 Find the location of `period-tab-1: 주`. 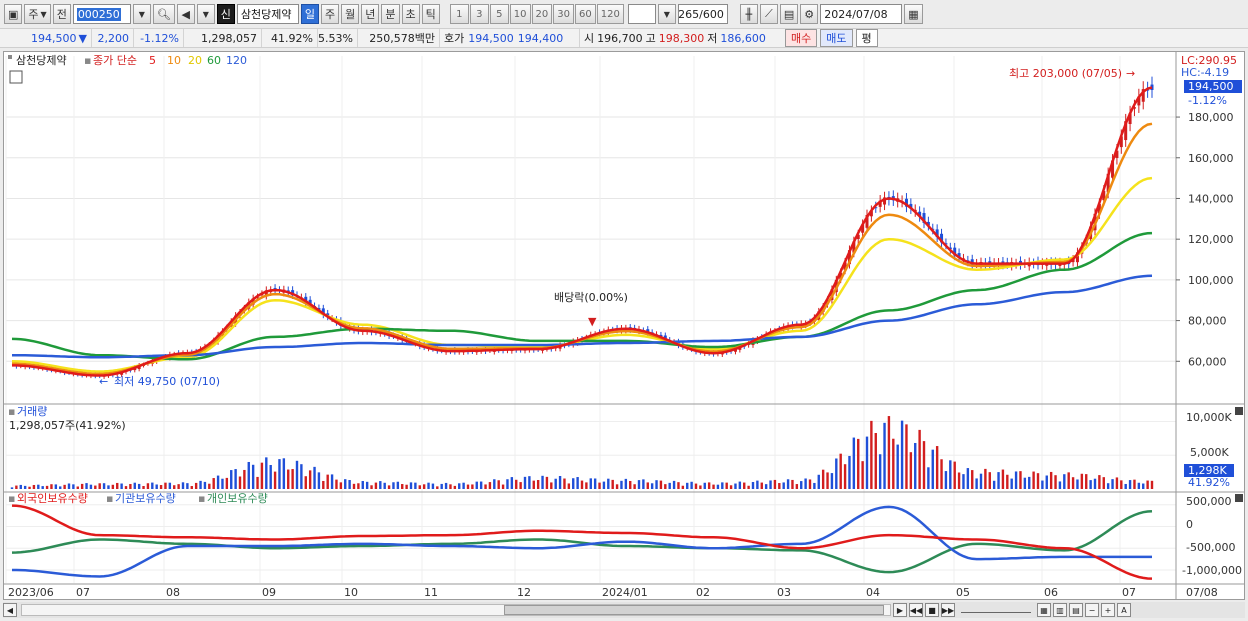

period-tab-1: 주 is located at coordinates (330, 14).